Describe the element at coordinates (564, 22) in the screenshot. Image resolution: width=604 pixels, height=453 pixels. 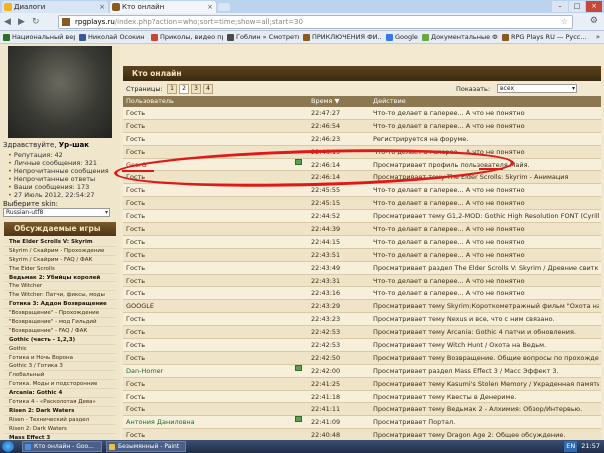
I see `bookmark-star-icon: ☆` at that location.